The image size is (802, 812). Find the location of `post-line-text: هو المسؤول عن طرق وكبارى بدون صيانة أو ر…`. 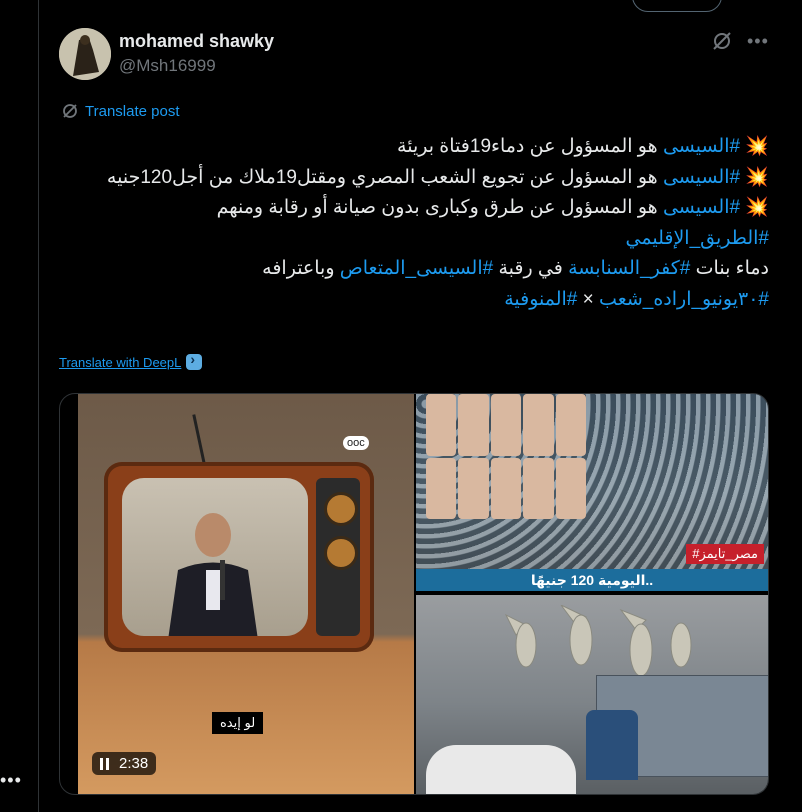

post-line-text: هو المسؤول عن طرق وكبارى بدون صيانة أو ر… is located at coordinates (439, 207).